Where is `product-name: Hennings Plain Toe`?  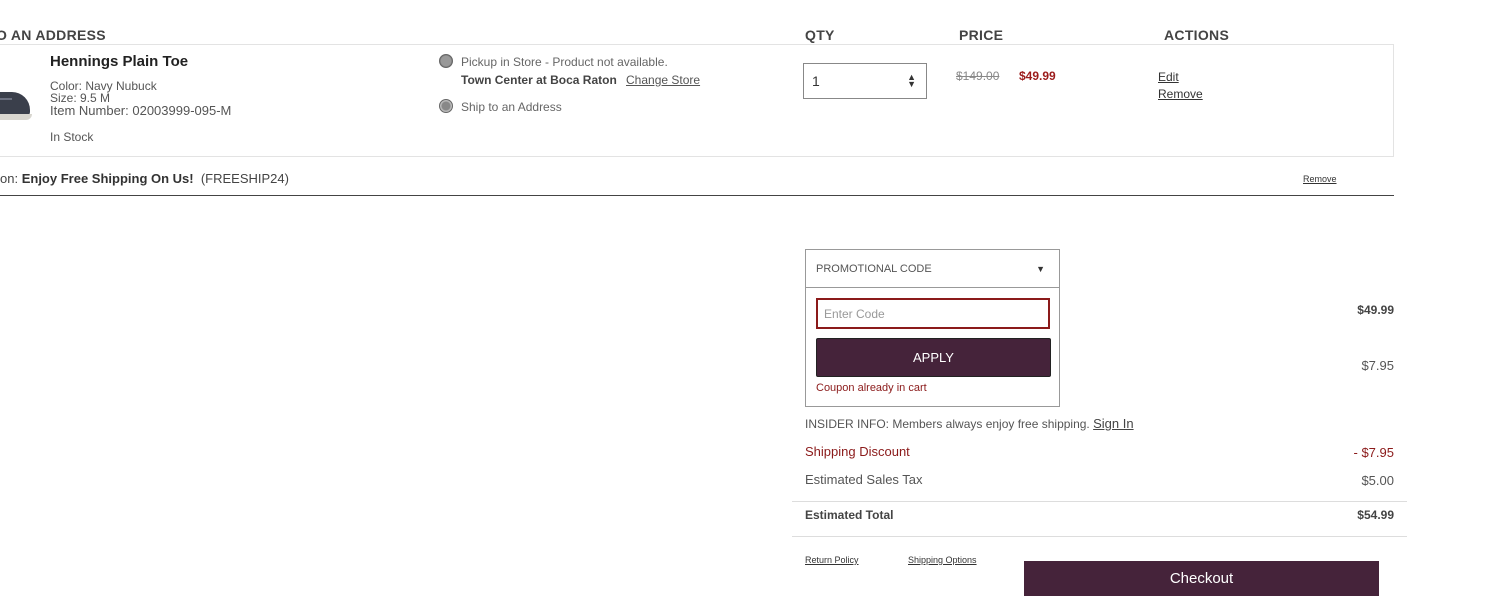 product-name: Hennings Plain Toe is located at coordinates (119, 61).